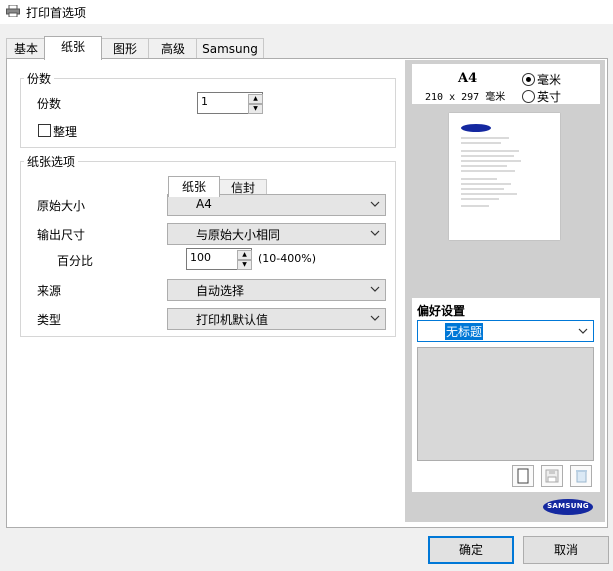 This screenshot has height=571, width=613. Describe the element at coordinates (441, 311) in the screenshot. I see `preferences-label: 偏好设置` at that location.